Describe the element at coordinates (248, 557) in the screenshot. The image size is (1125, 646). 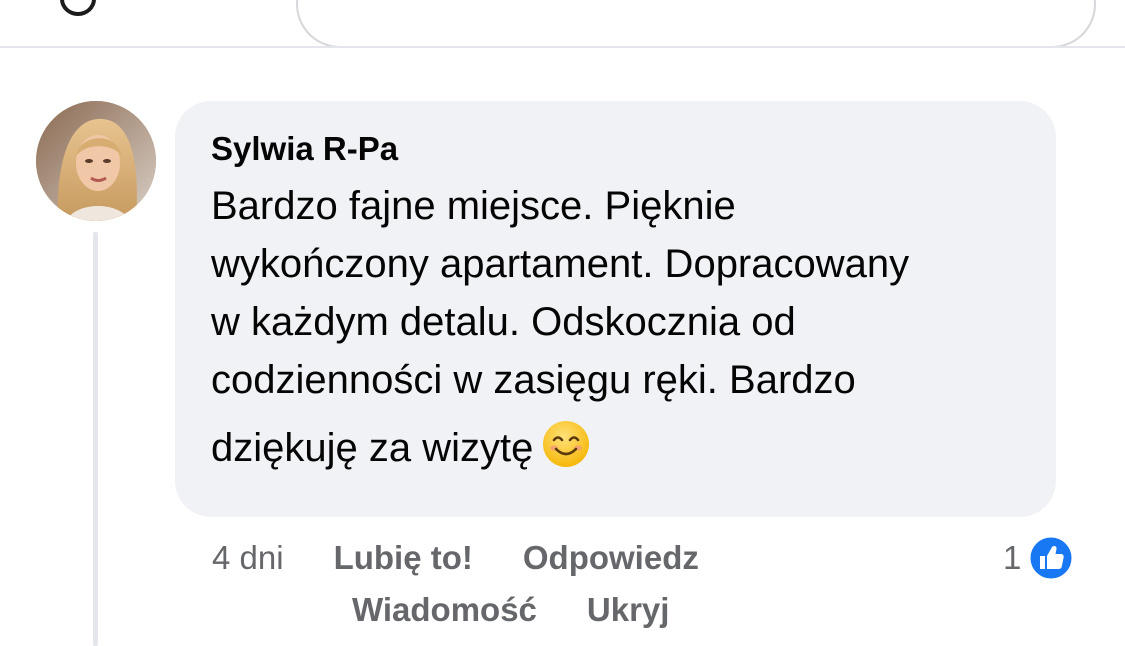
I see `comment-timestamp: 4 dni` at that location.